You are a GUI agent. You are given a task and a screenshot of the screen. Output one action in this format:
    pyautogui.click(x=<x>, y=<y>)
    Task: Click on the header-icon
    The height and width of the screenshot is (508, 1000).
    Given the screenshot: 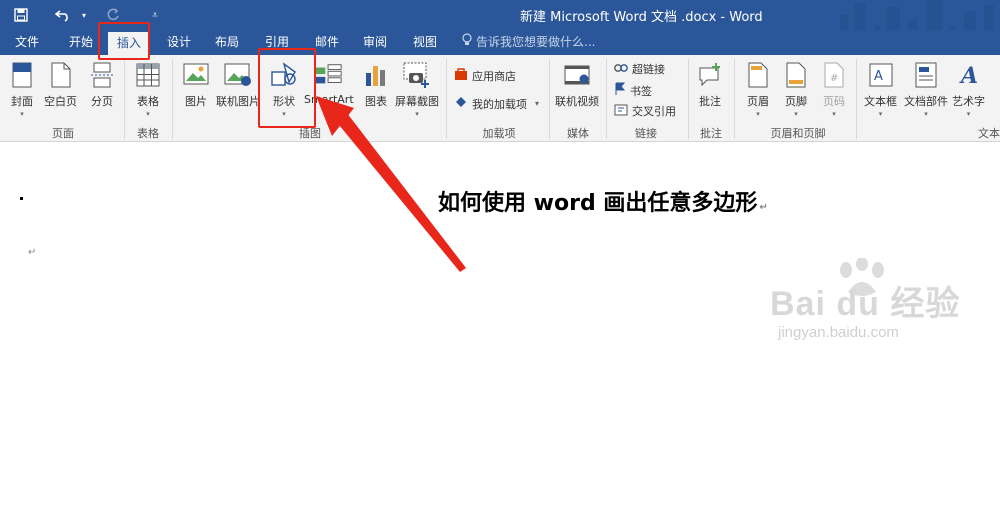 What is the action you would take?
    pyautogui.click(x=758, y=75)
    